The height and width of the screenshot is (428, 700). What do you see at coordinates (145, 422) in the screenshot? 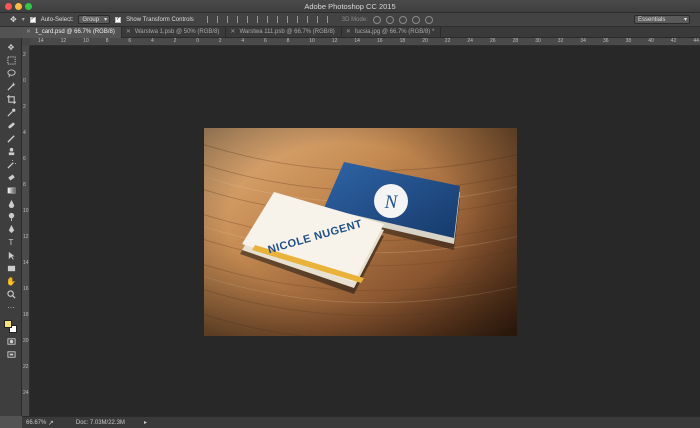
I see `status-menu-arrow-icon: ▸` at bounding box center [145, 422].